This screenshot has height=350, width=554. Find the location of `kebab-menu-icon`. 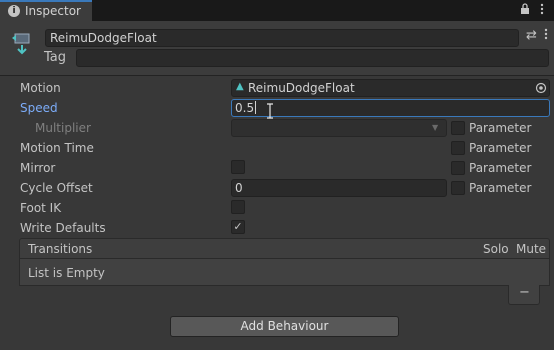

kebab-menu-icon is located at coordinates (542, 10).